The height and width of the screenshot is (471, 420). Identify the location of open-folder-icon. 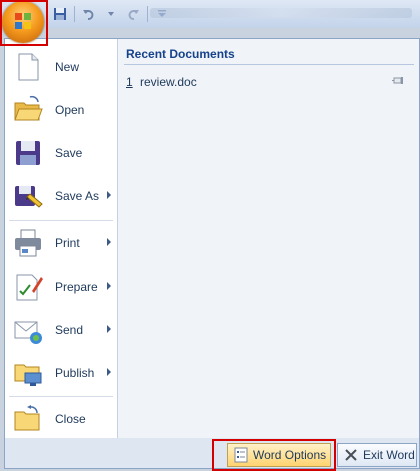
(28, 108).